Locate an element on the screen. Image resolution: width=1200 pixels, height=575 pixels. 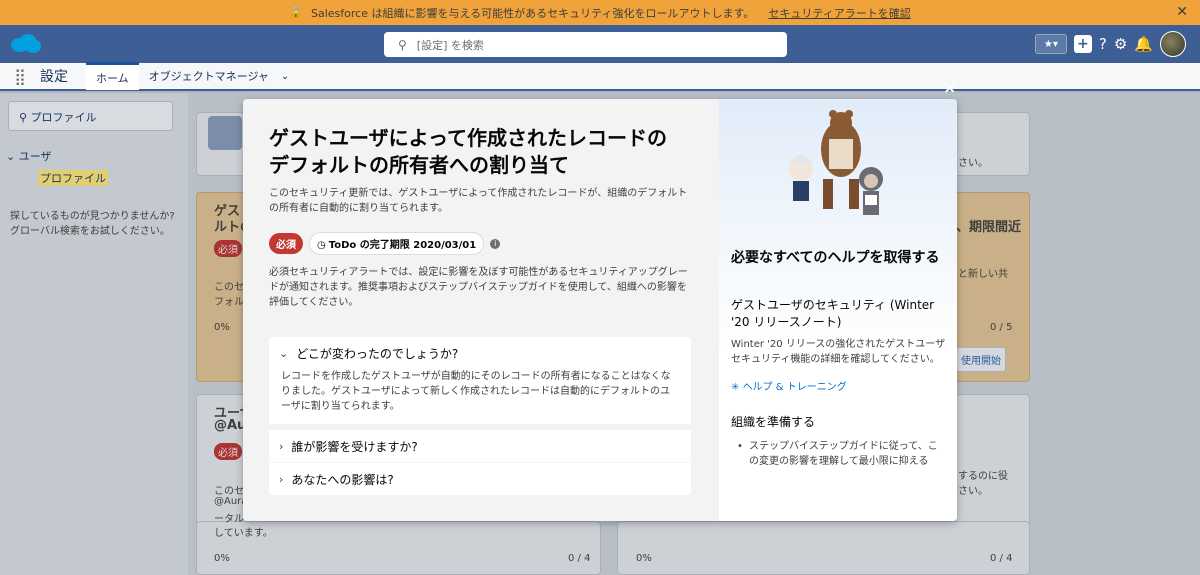
tab-home-label: ホーム is located at coordinates (112, 78).